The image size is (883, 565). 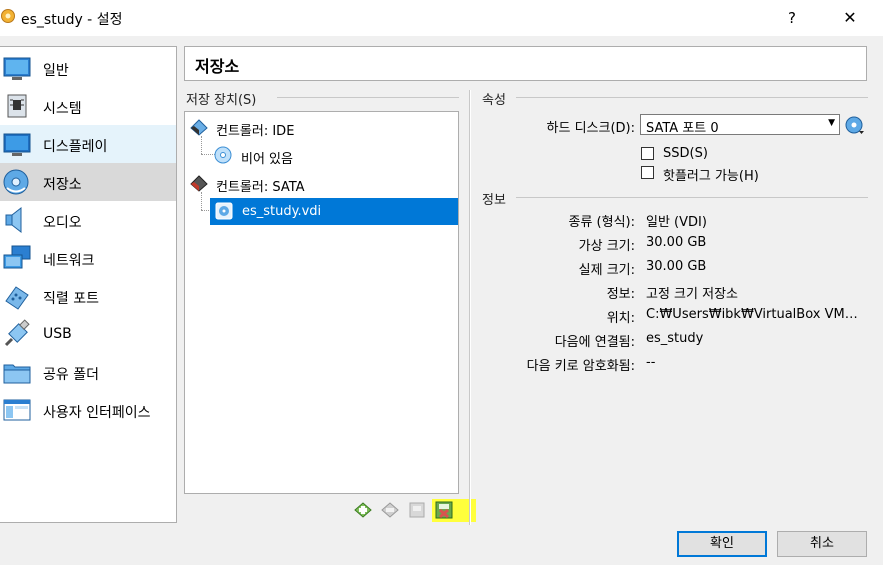 I want to click on title-bar: es_study - 설정 ? ✕, so click(x=441, y=18).